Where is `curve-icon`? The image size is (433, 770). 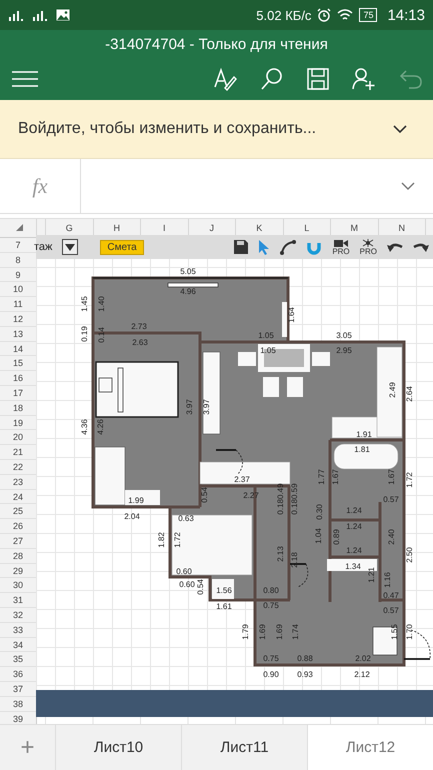 curve-icon is located at coordinates (288, 247).